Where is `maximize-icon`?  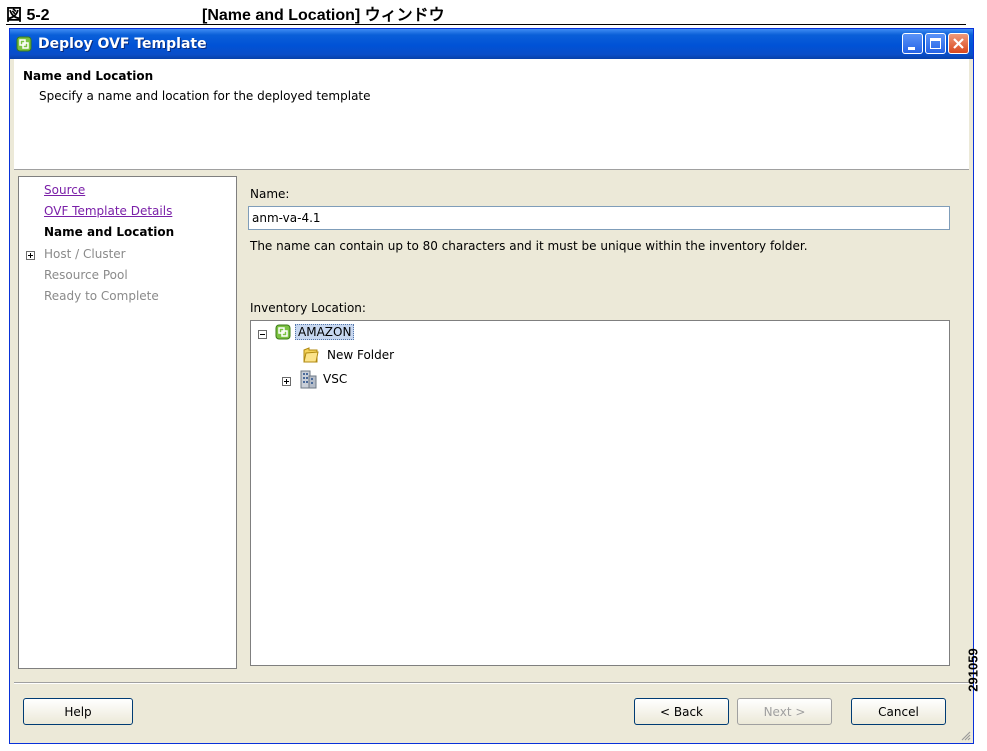 maximize-icon is located at coordinates (935, 43).